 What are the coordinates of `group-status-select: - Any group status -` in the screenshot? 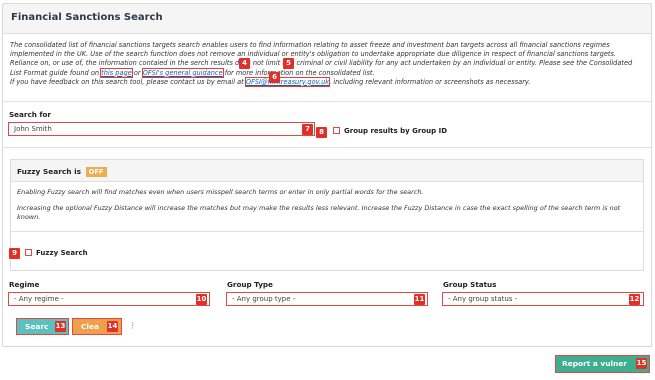 It's located at (543, 299).